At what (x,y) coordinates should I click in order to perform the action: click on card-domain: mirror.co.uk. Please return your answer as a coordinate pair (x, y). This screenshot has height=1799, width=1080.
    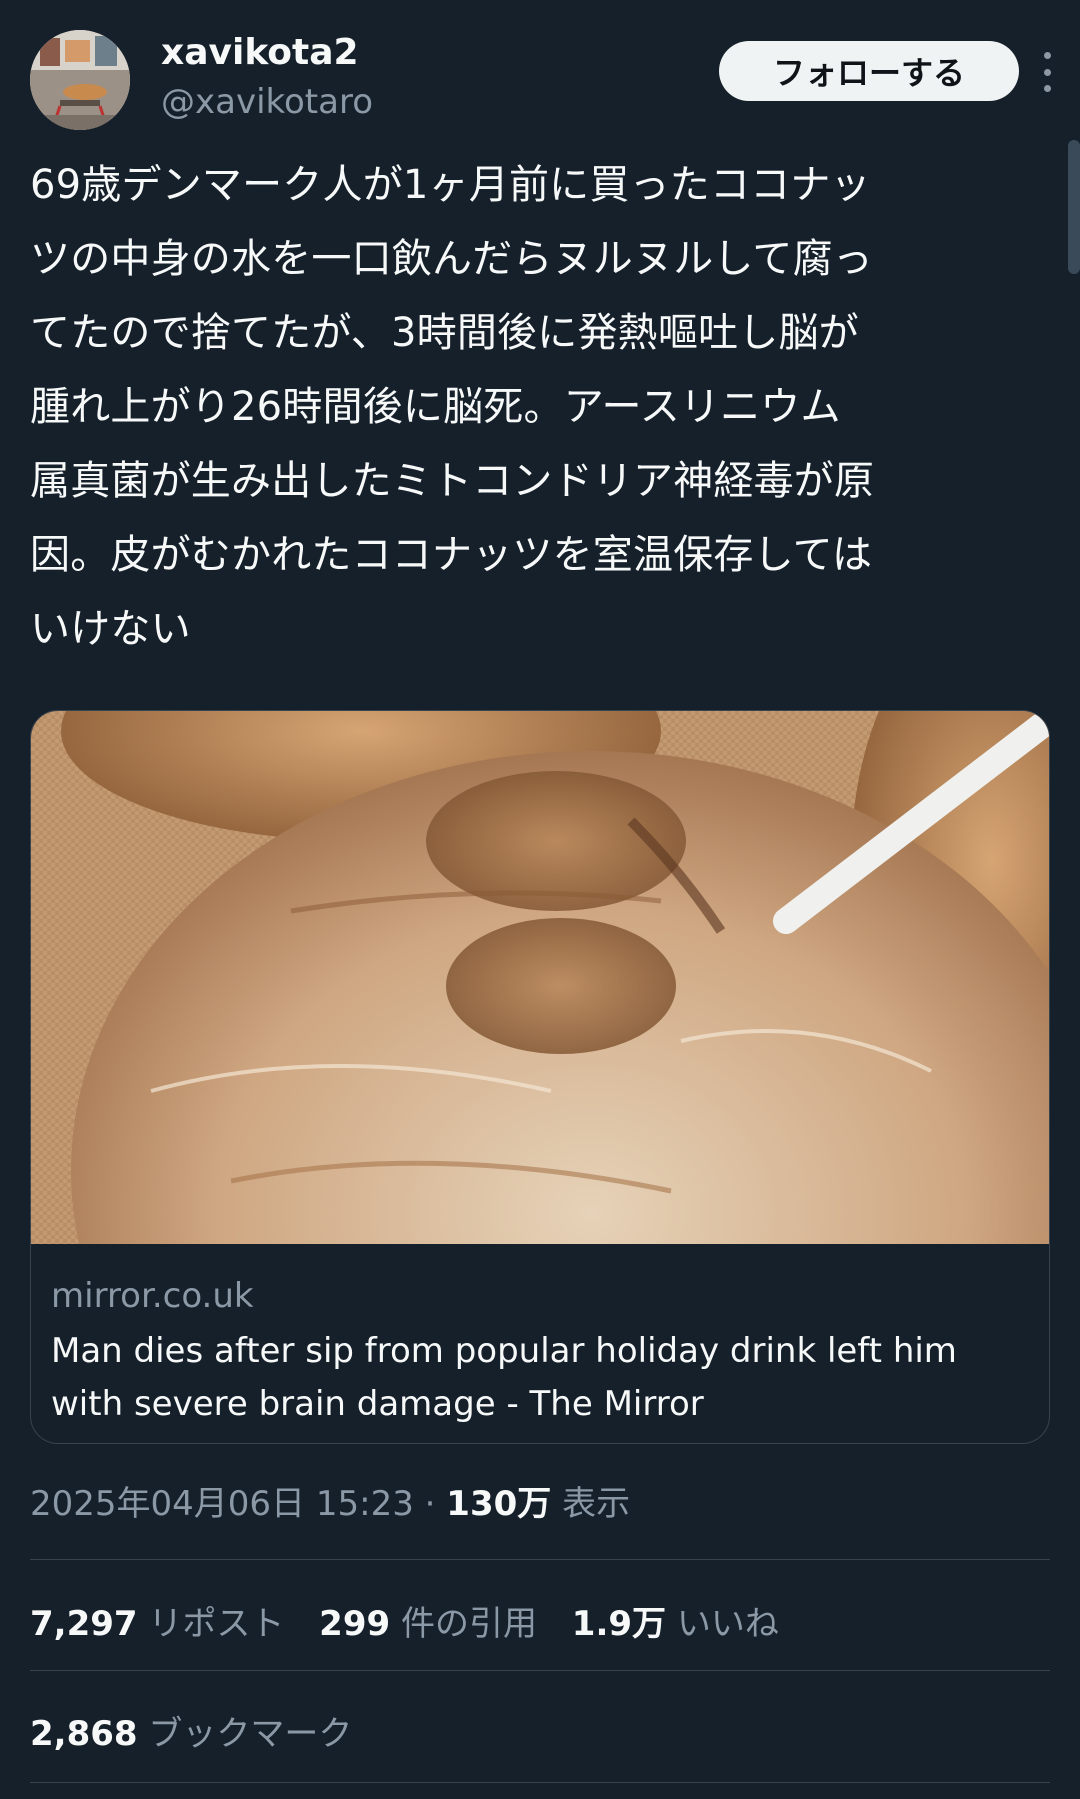
    Looking at the image, I should click on (152, 1296).